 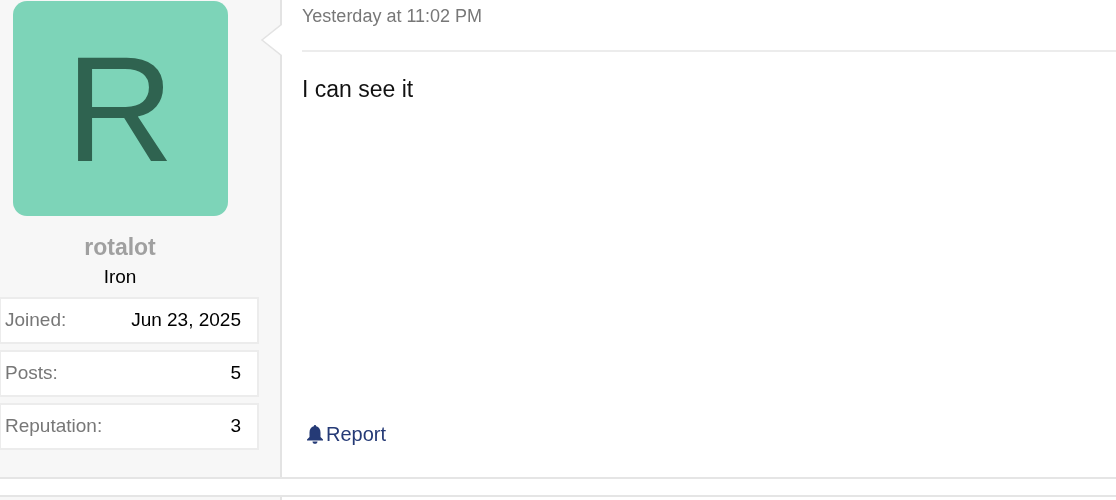 I want to click on user-rank: Iron, so click(x=120, y=277).